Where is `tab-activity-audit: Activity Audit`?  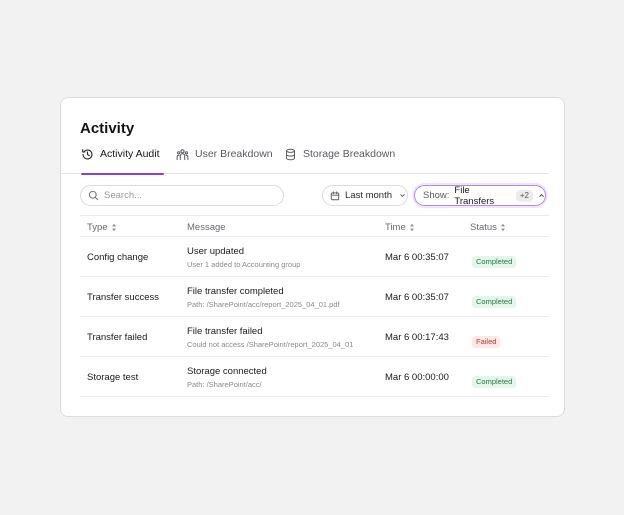 tab-activity-audit: Activity Audit is located at coordinates (122, 161).